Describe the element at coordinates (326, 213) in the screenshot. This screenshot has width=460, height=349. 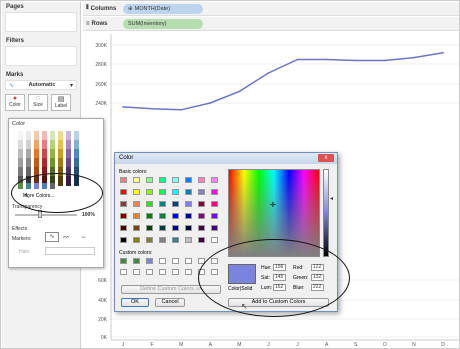
I see `luminance-slider` at that location.